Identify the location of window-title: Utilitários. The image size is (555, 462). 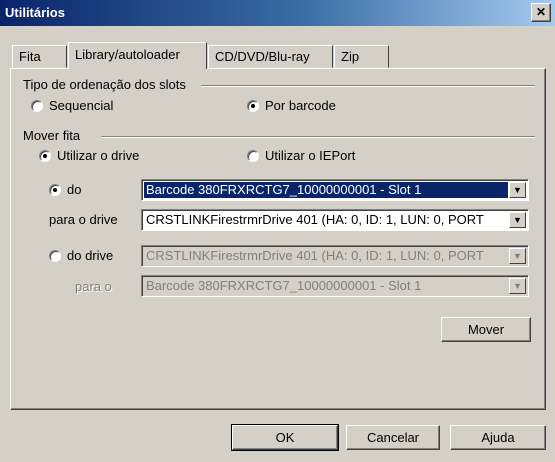
(35, 12).